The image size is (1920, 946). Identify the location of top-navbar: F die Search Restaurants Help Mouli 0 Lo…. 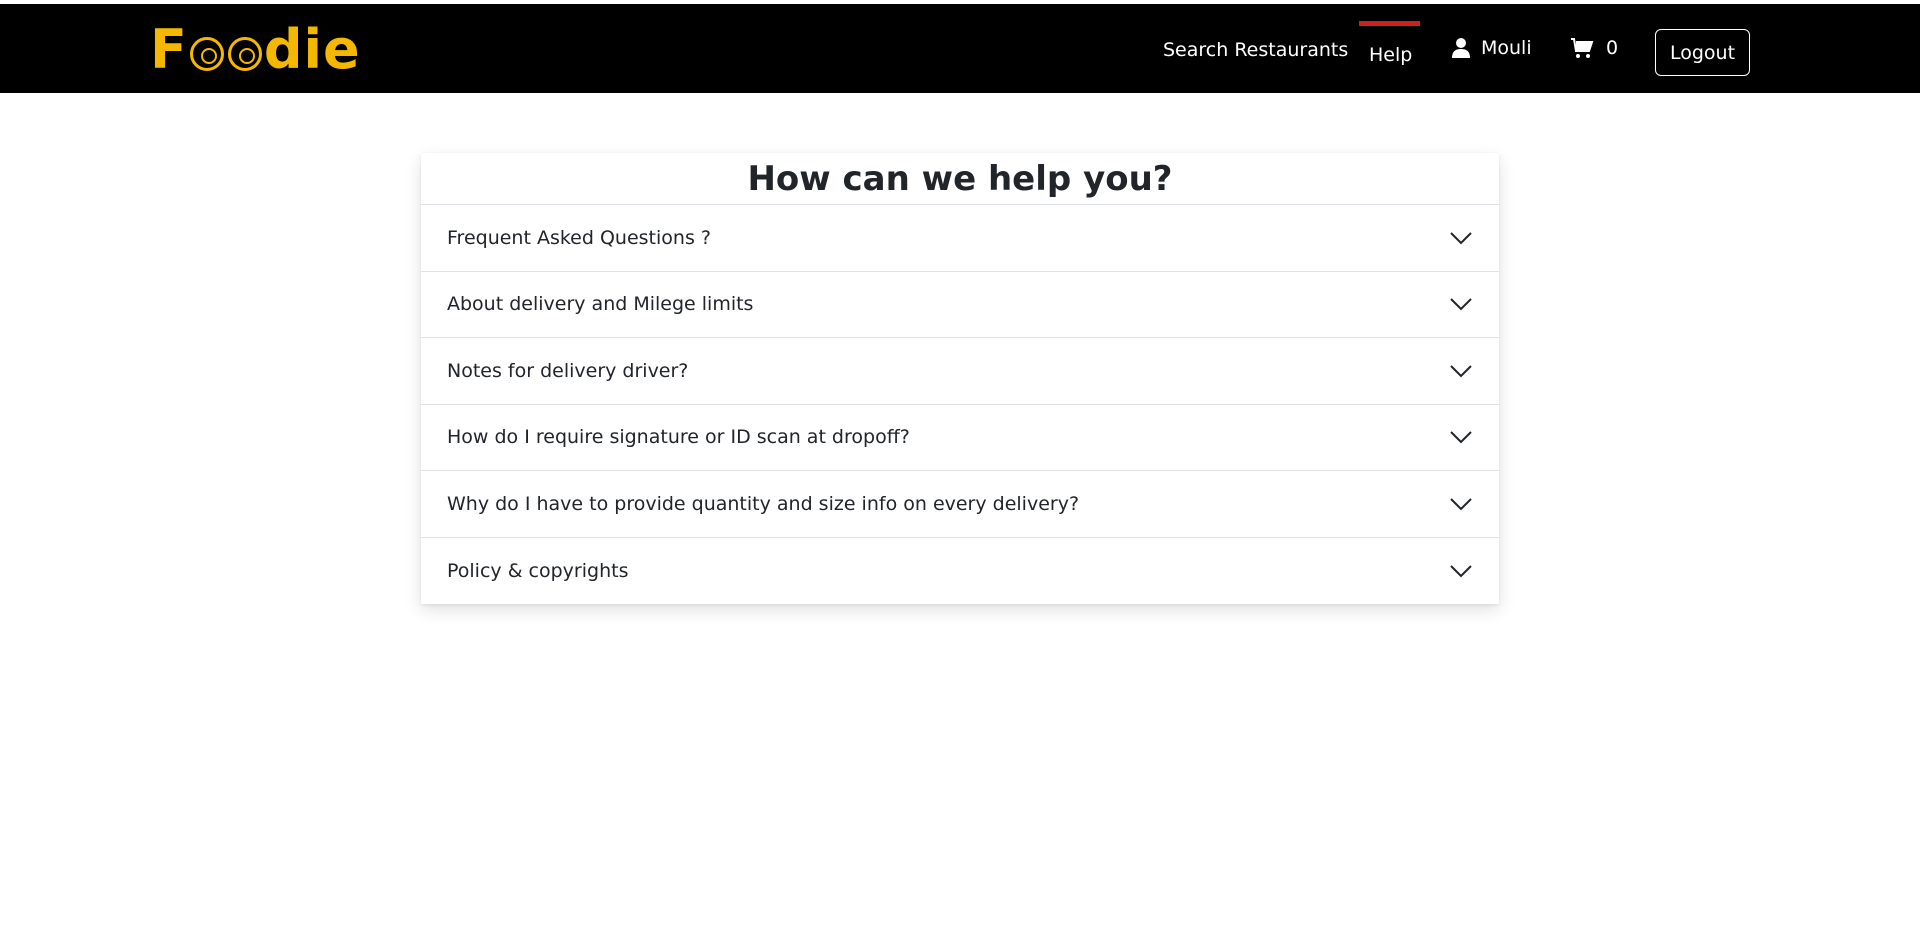
(960, 48).